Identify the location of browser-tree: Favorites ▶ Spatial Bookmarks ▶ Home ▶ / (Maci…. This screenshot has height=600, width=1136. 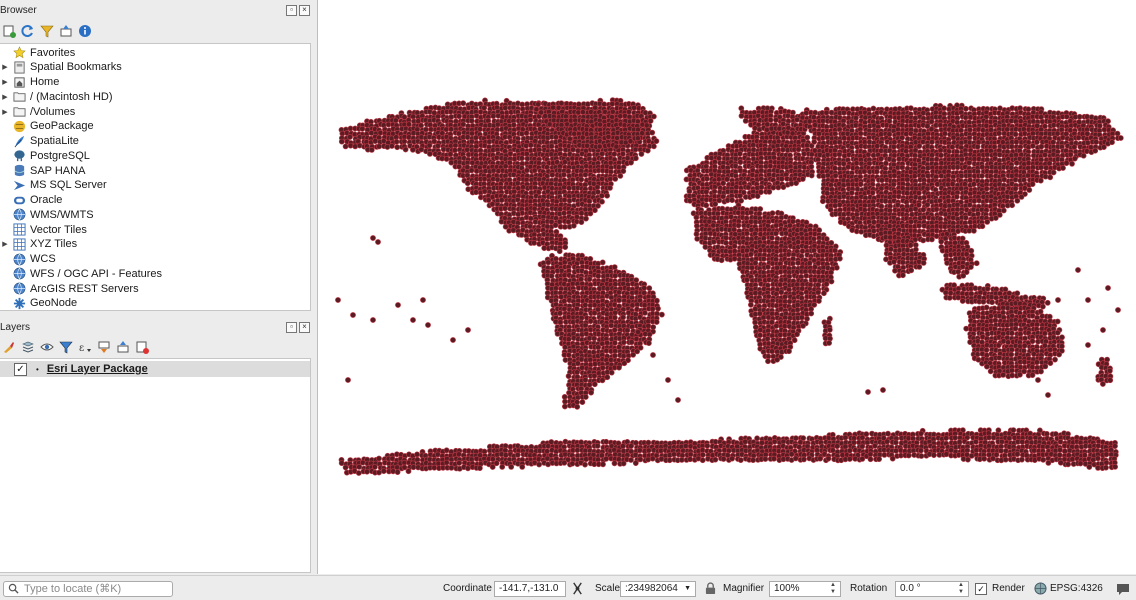
(155, 177).